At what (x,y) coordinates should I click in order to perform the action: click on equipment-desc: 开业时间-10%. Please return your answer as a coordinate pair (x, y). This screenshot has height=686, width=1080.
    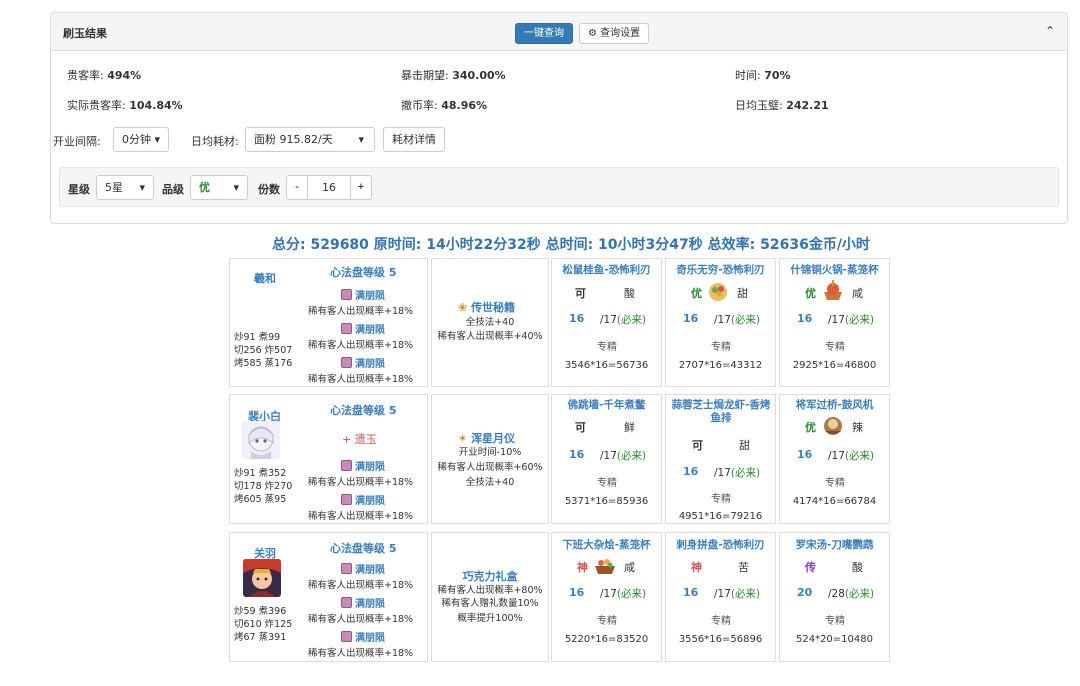
    Looking at the image, I should click on (490, 452).